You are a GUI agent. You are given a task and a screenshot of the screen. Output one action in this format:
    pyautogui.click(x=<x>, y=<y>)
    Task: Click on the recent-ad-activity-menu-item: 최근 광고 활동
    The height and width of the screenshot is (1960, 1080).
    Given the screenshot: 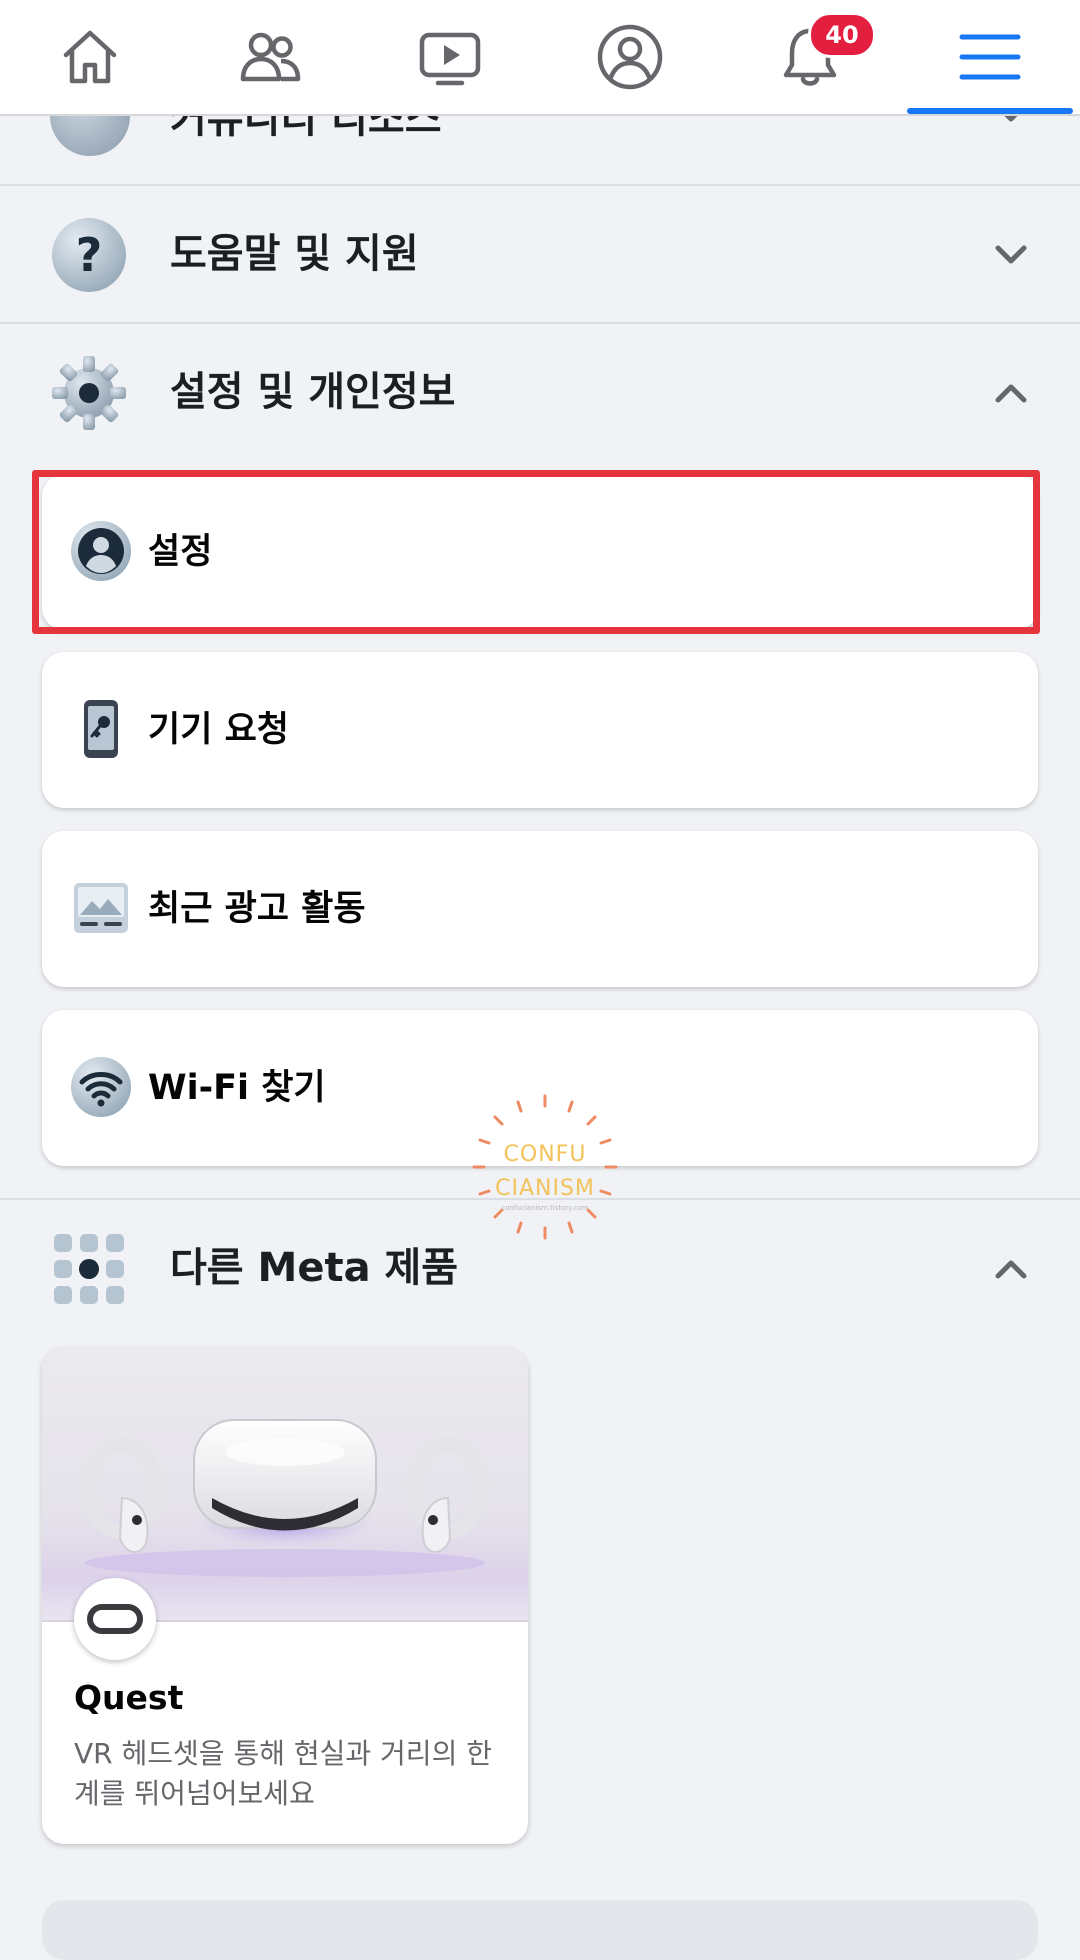 What is the action you would take?
    pyautogui.click(x=540, y=909)
    